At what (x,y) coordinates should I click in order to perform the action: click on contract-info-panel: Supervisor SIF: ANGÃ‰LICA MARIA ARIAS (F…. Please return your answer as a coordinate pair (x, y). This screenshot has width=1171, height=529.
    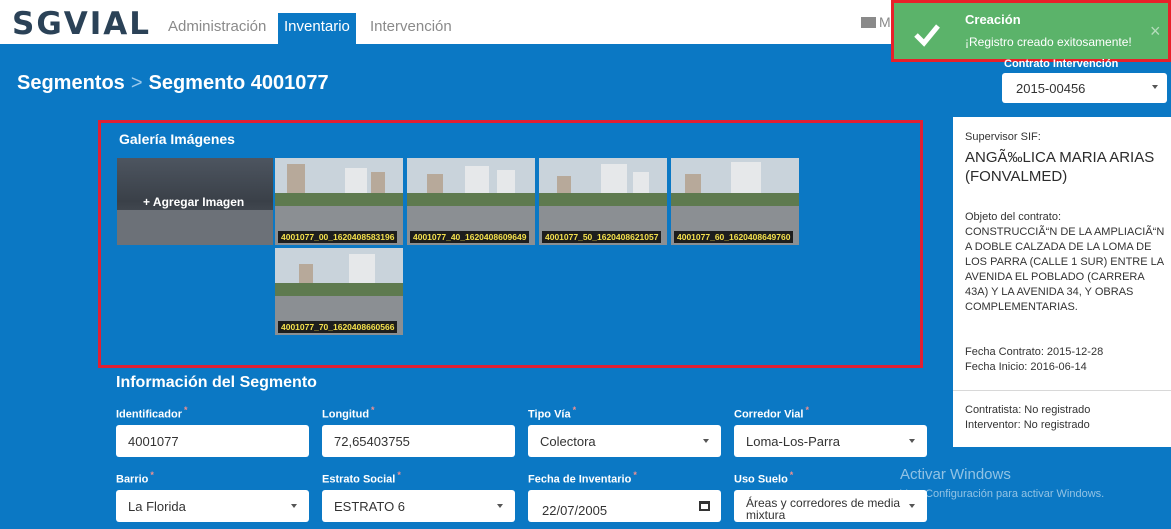
    Looking at the image, I should click on (1062, 282).